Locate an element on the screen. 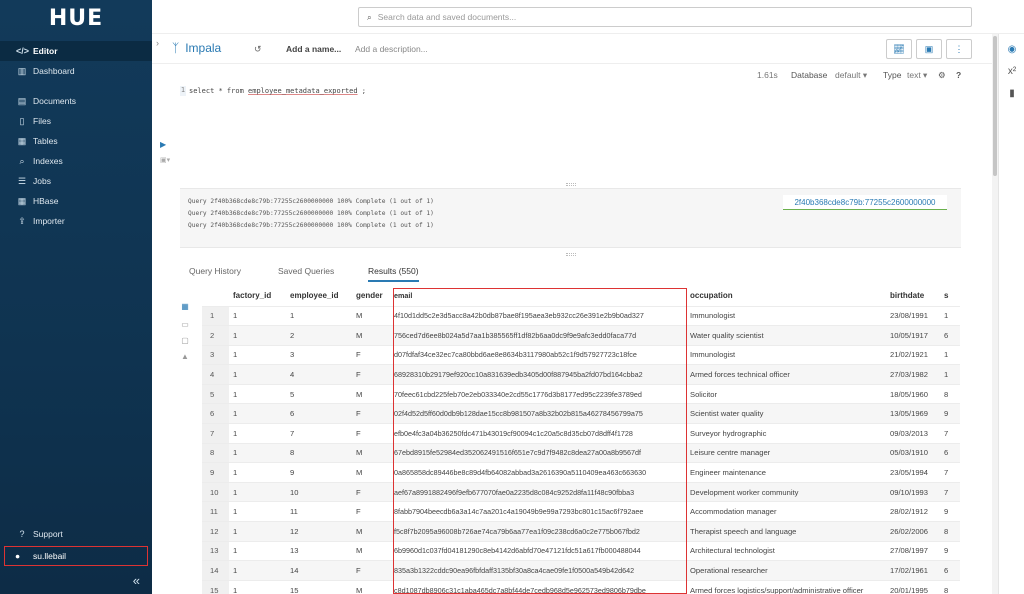  snippet-options-icon: ▣▾ is located at coordinates (165, 160).